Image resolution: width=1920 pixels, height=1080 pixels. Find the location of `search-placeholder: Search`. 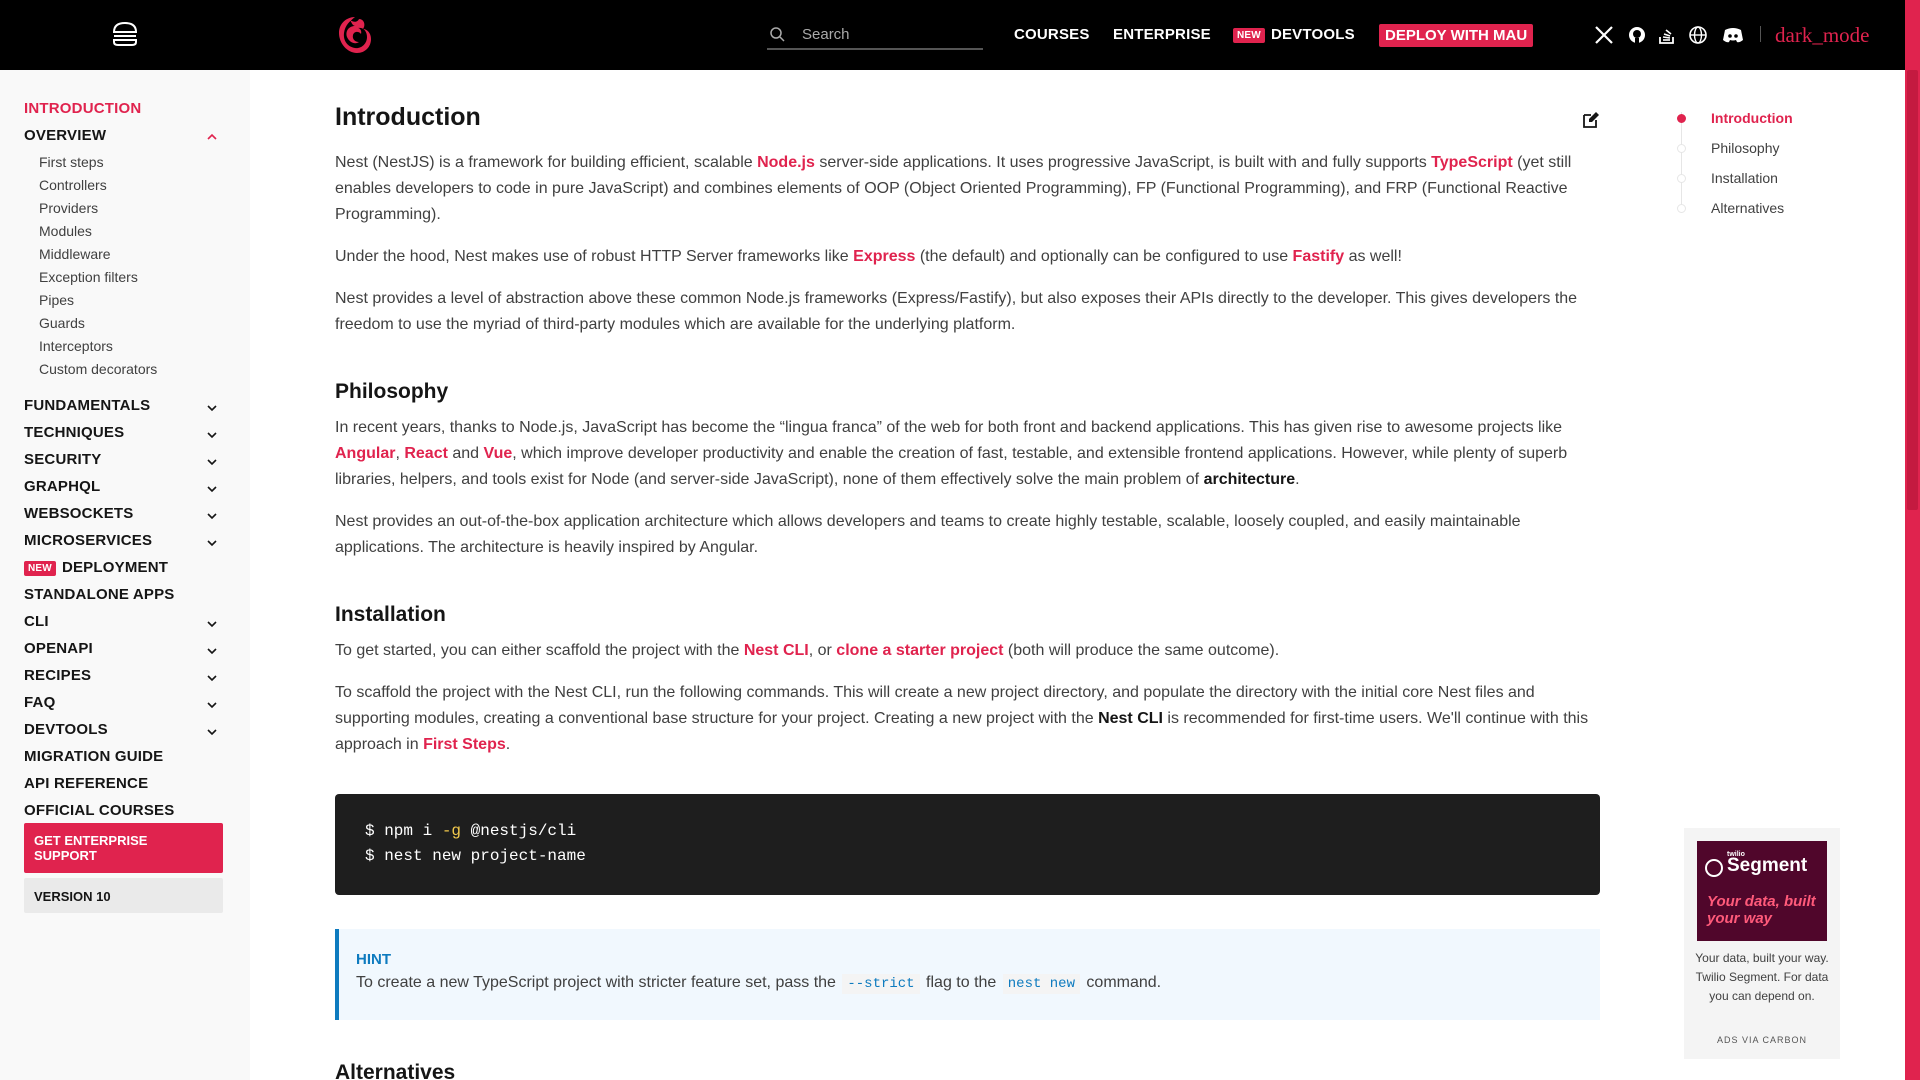

search-placeholder: Search is located at coordinates (826, 34).